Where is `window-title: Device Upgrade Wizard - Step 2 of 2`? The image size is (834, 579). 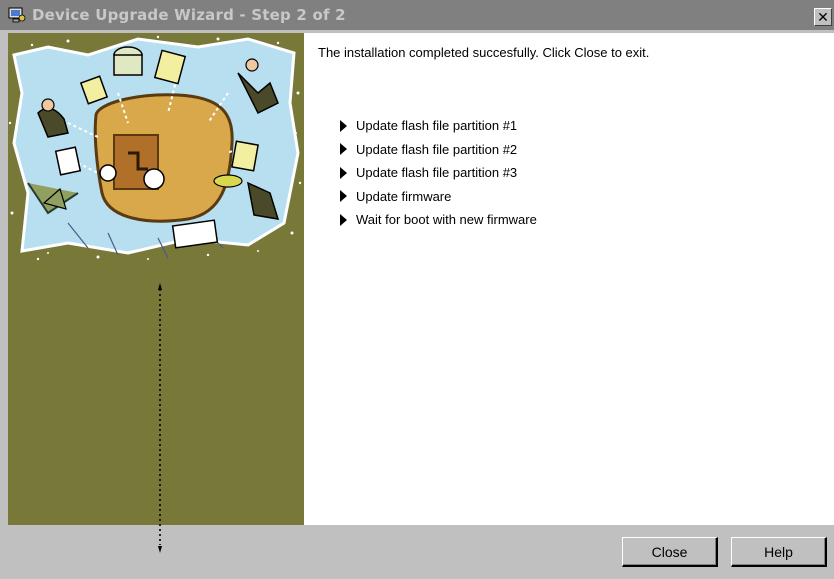
window-title: Device Upgrade Wizard - Step 2 of 2 is located at coordinates (189, 15).